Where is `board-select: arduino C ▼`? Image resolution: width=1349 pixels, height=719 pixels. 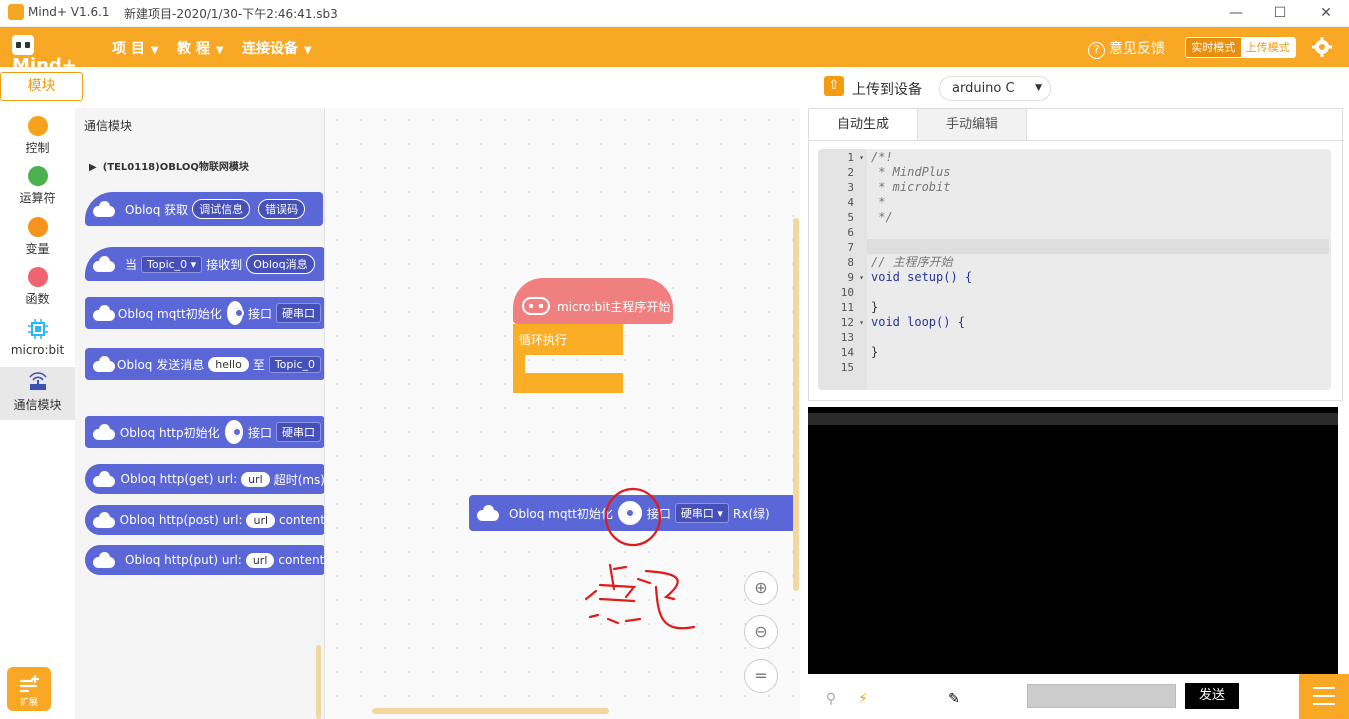 board-select: arduino C ▼ is located at coordinates (995, 88).